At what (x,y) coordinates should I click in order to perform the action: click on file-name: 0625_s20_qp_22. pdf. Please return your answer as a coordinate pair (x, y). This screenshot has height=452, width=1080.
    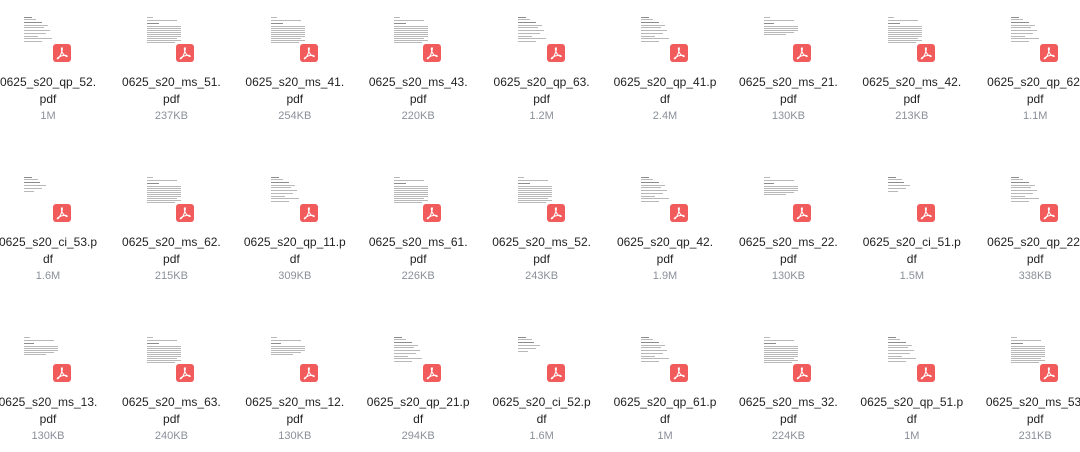
    Looking at the image, I should click on (1030, 251).